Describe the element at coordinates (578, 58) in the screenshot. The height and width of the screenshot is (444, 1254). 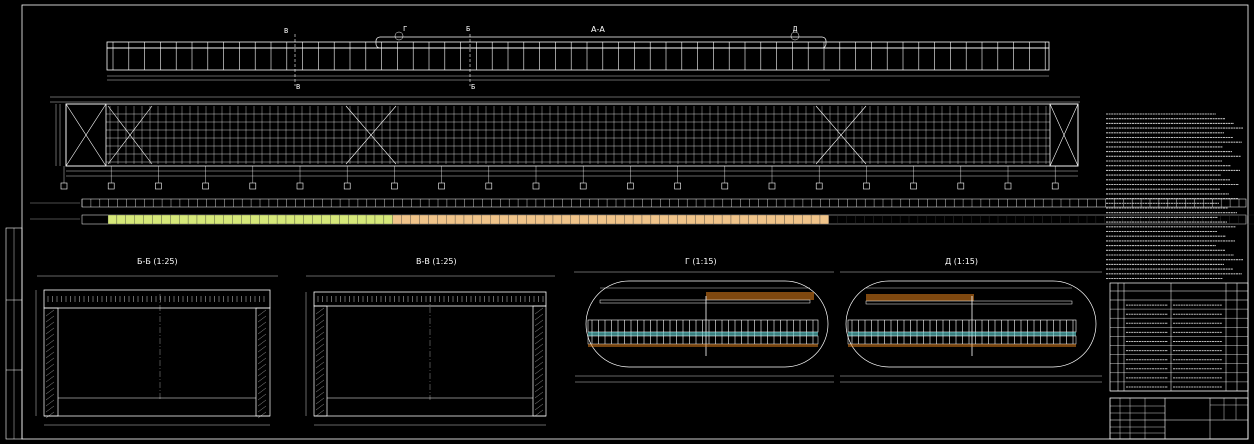
I see `elevation-section-aa: А-А В В Б Б Г Д` at that location.